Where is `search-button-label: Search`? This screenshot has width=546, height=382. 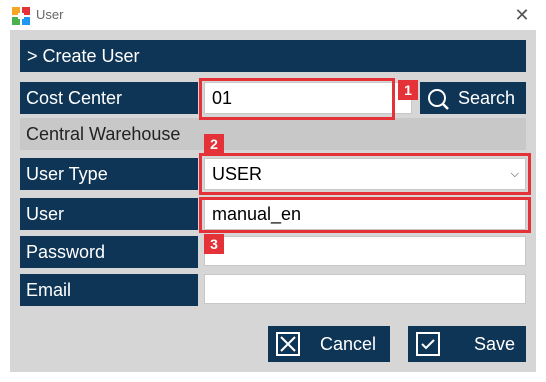 search-button-label: Search is located at coordinates (487, 98).